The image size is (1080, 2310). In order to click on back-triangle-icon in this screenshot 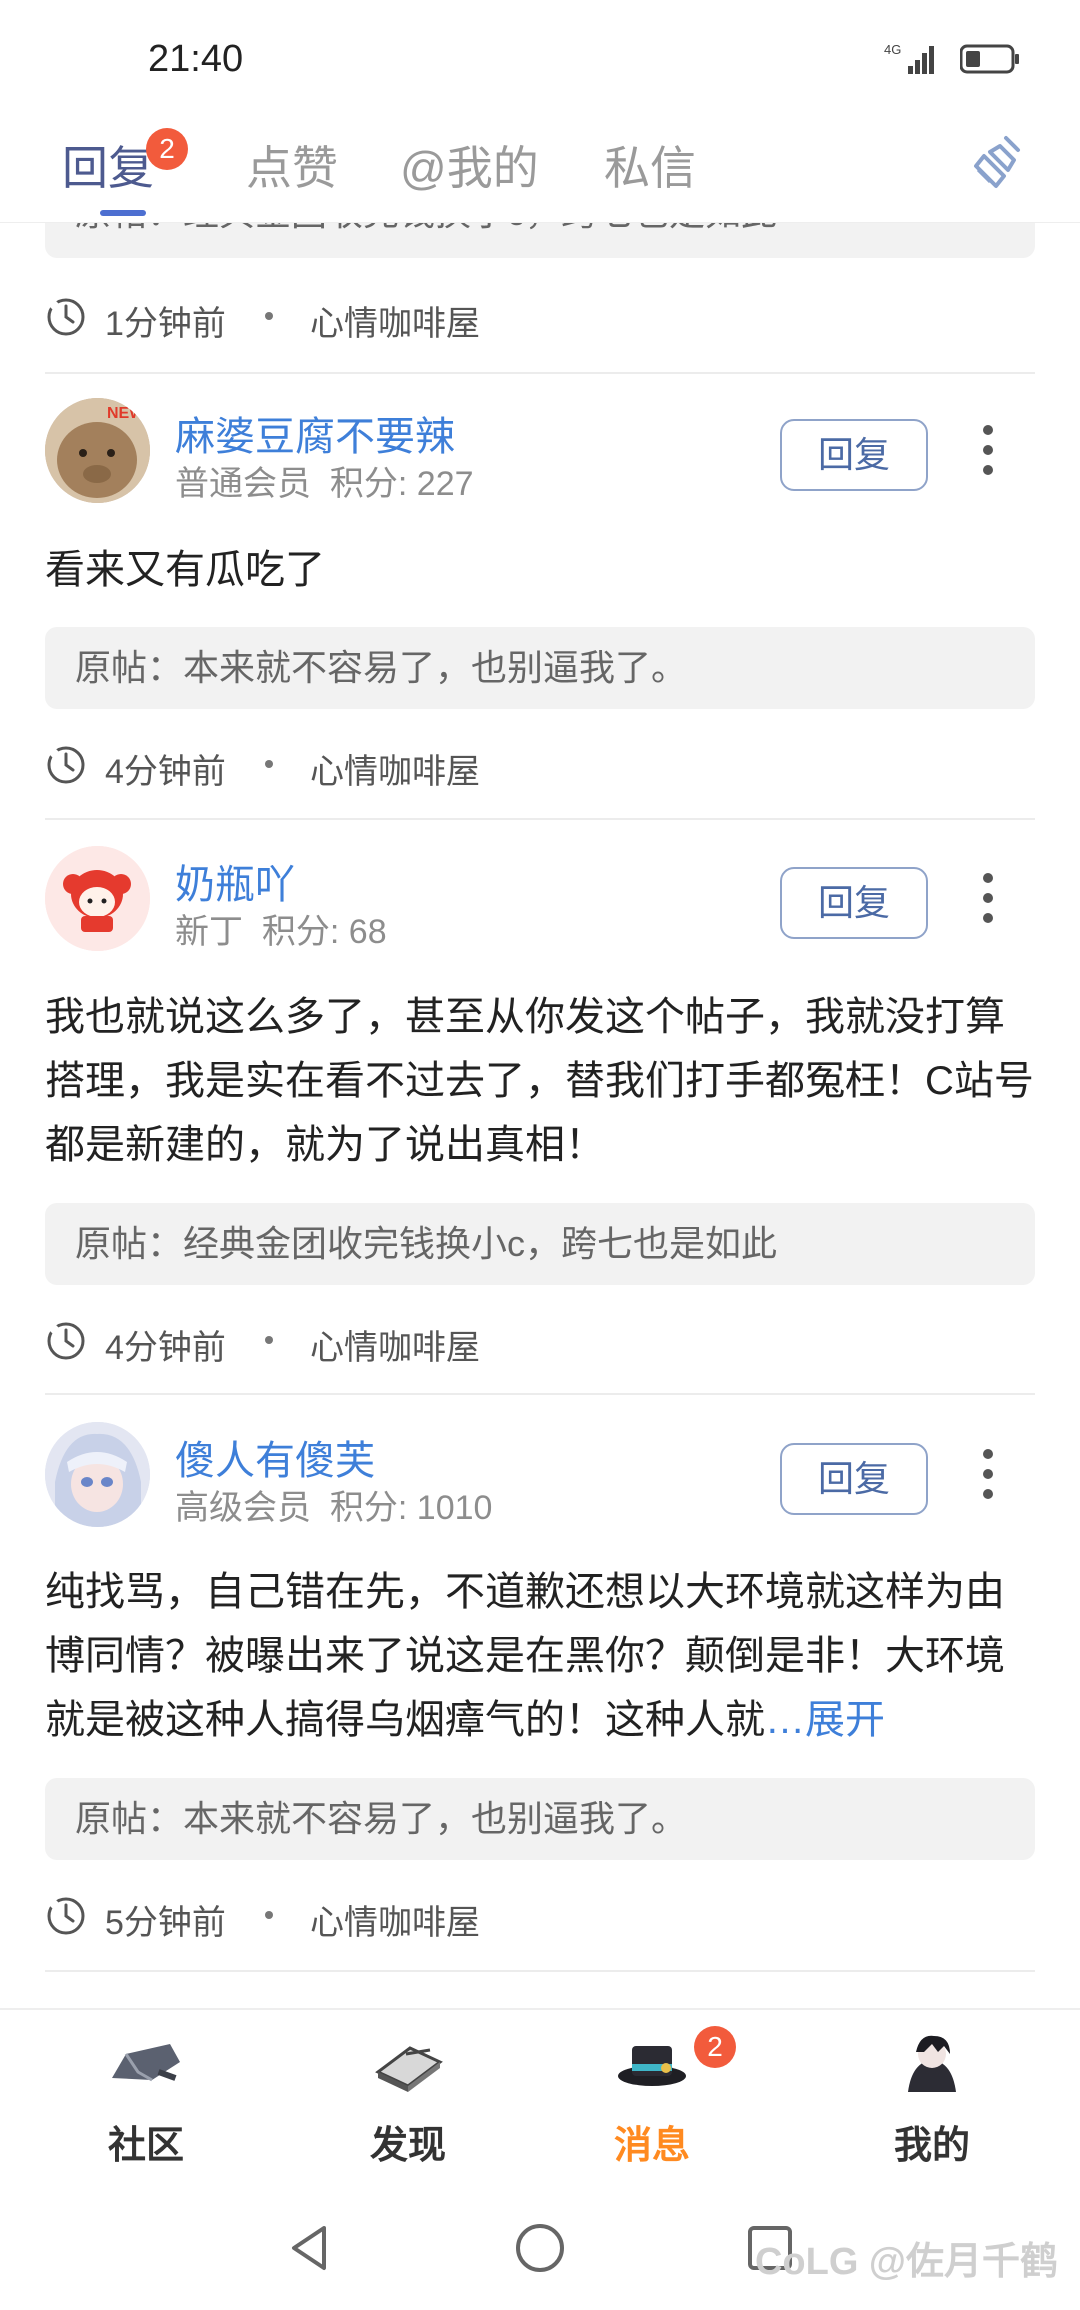, I will do `click(310, 2248)`.